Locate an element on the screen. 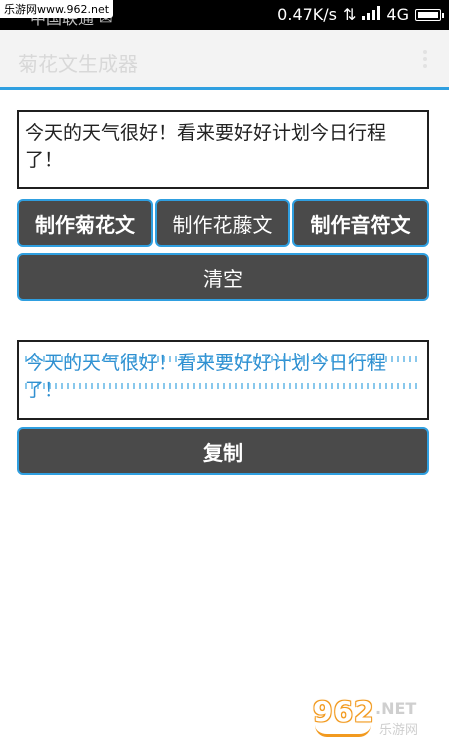 The height and width of the screenshot is (749, 449). watermark-logo: 962 .NET 乐游网 is located at coordinates (377, 718).